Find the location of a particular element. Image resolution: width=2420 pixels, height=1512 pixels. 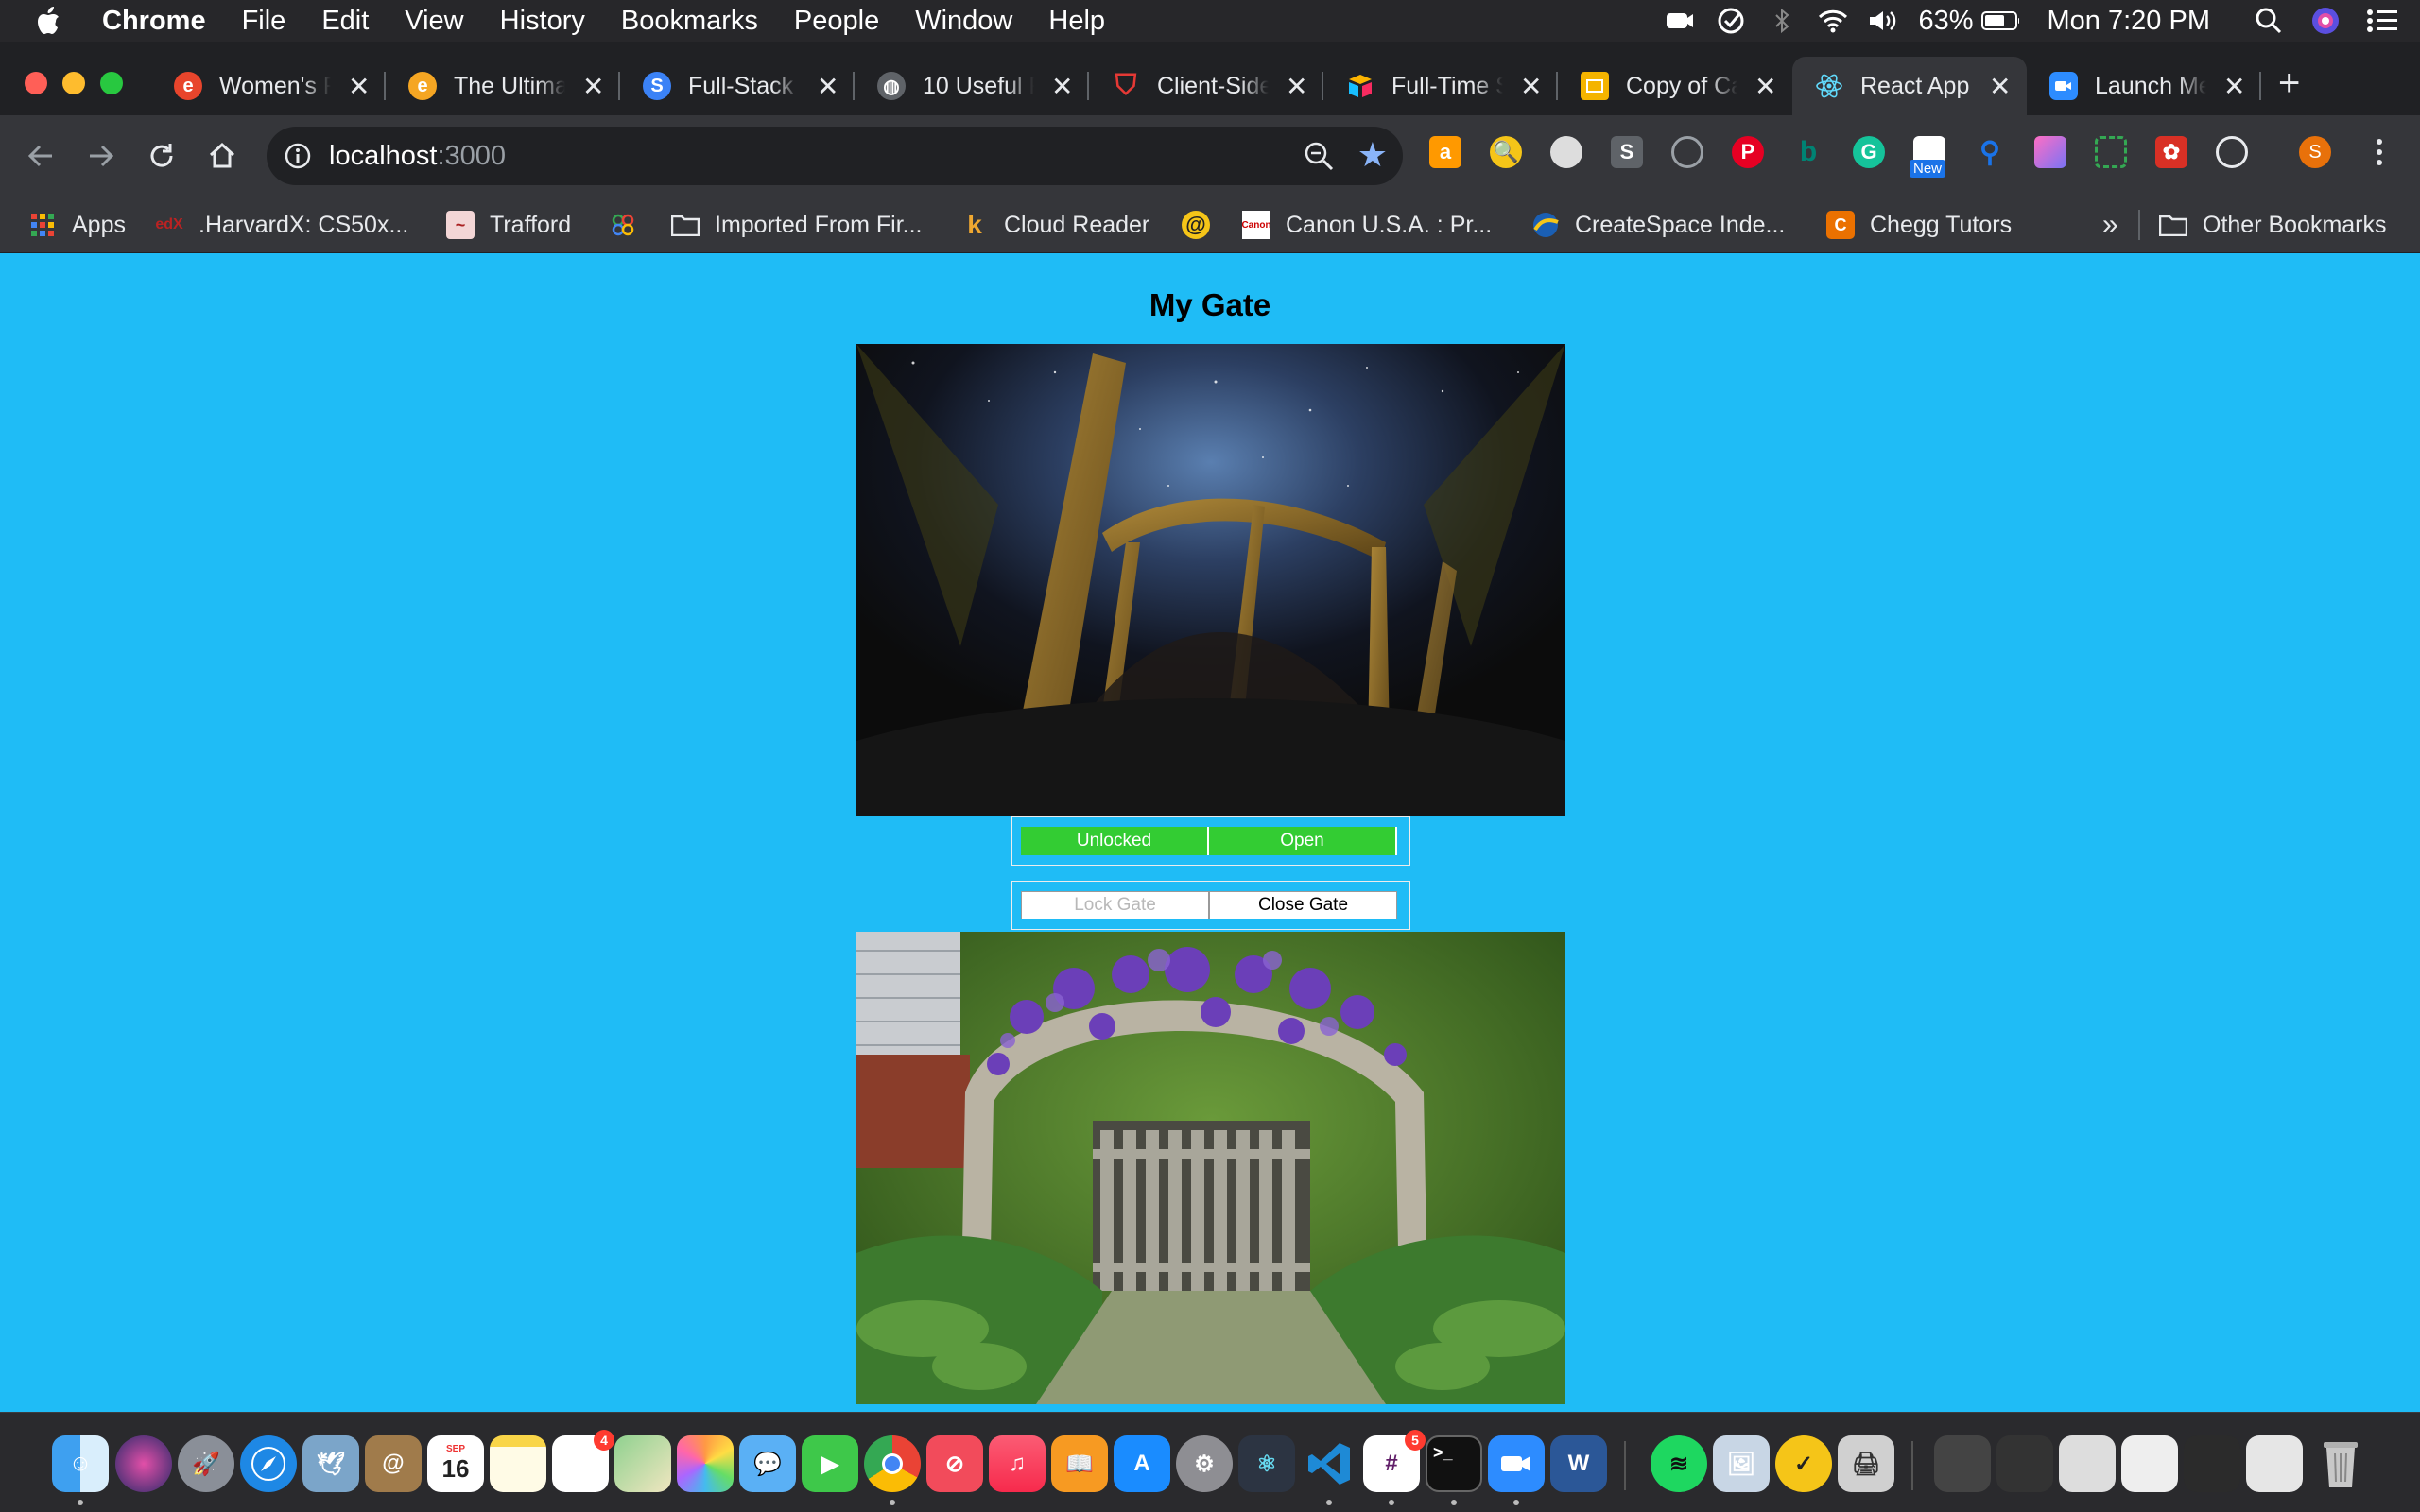

bing-icon: b is located at coordinates (1808, 152).